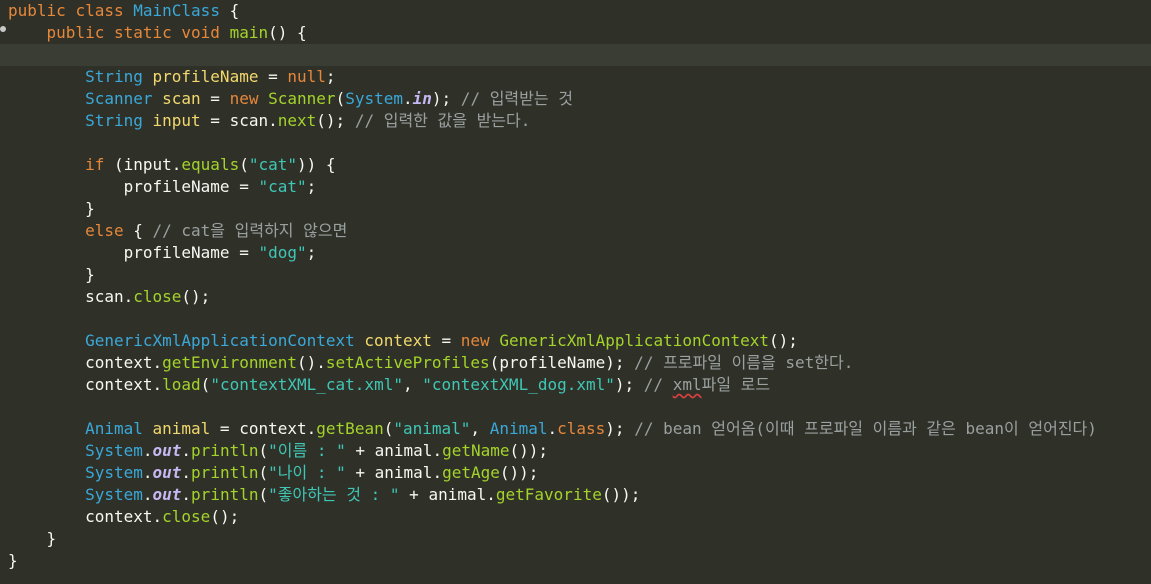 The height and width of the screenshot is (584, 1151). What do you see at coordinates (119, 362) in the screenshot?
I see `variable-token: context` at bounding box center [119, 362].